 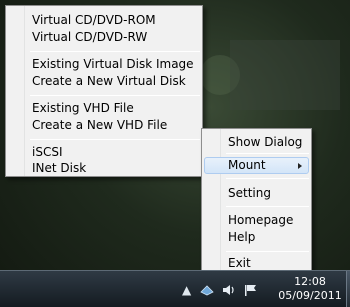 I want to click on menu-item-create-new-vhd-file: Create a New VHD File, so click(x=104, y=125).